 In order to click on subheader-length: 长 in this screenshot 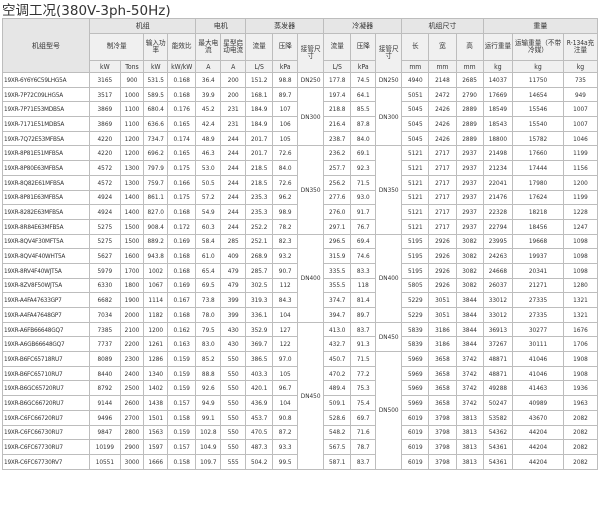, I will do `click(415, 47)`.